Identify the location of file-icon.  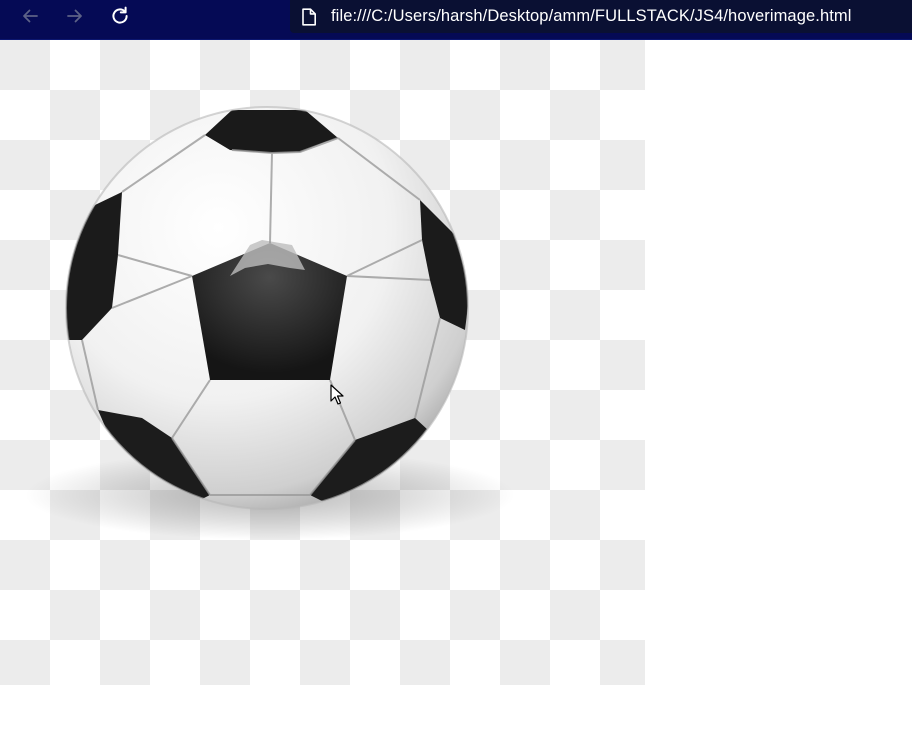
(309, 16).